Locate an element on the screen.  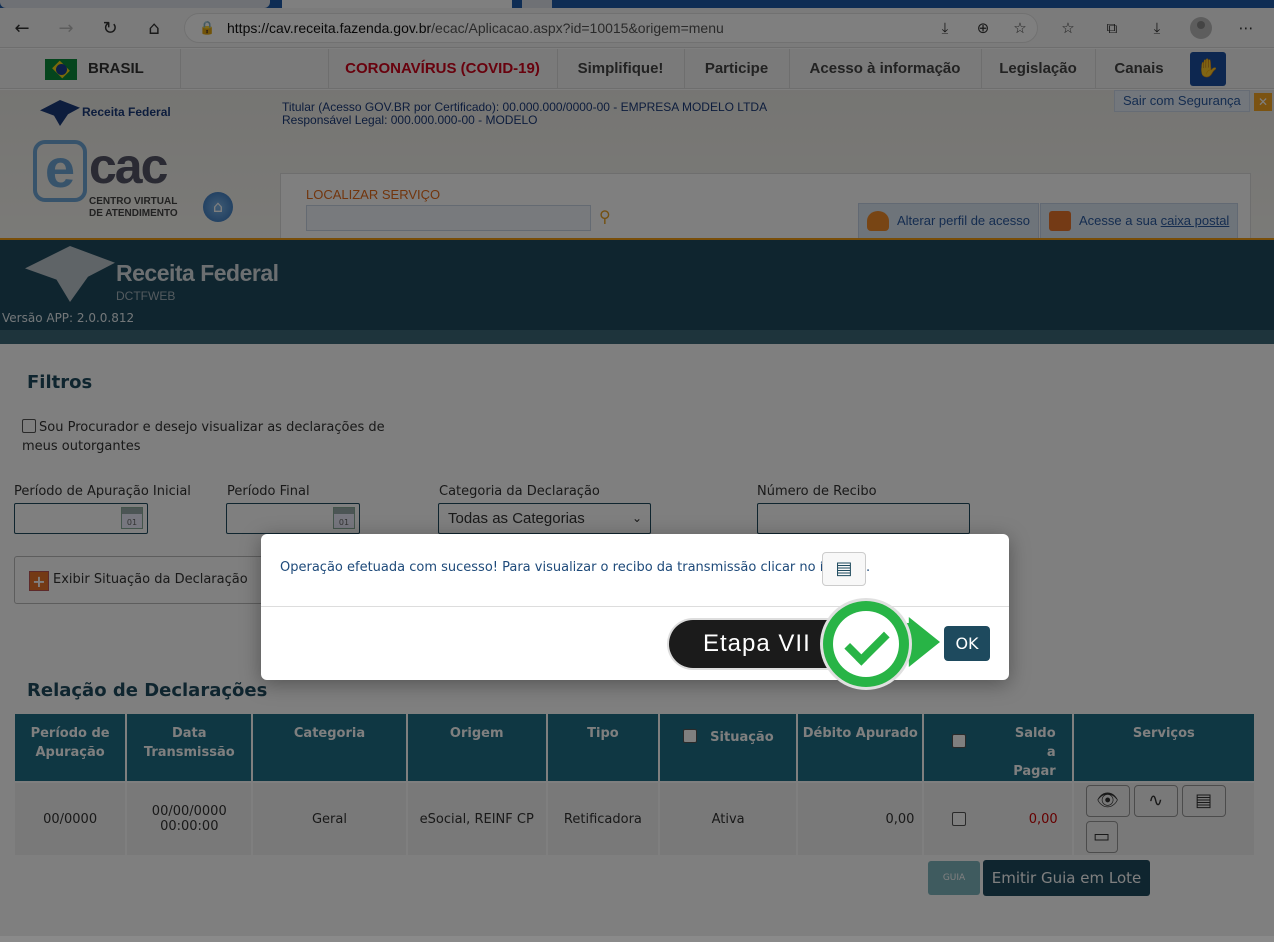
checkmark-icon is located at coordinates (866, 644).